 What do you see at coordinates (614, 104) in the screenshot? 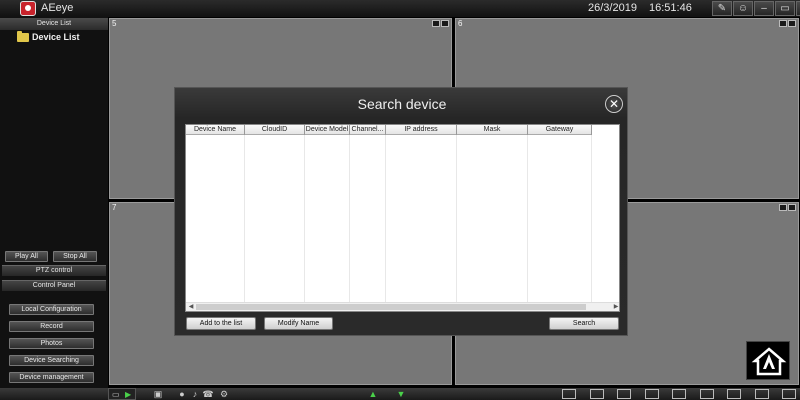
I see `dialog-close-icon: ✕` at bounding box center [614, 104].